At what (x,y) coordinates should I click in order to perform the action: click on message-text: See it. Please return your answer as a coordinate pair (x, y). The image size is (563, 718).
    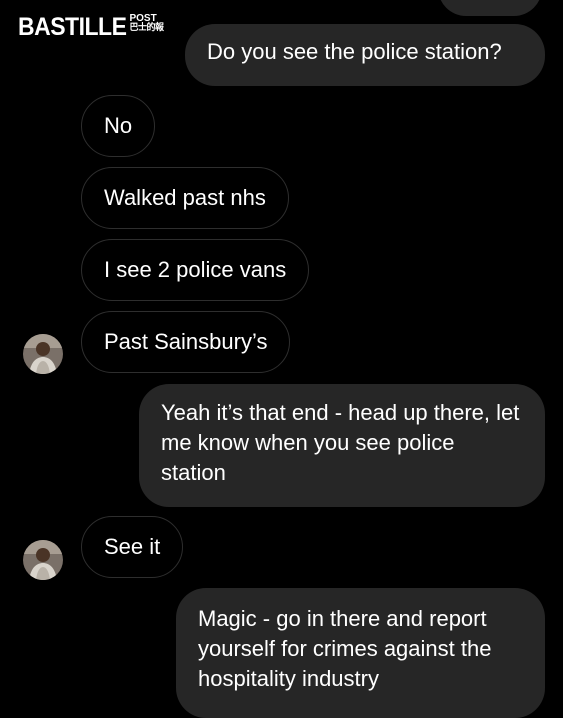
    Looking at the image, I should click on (132, 546).